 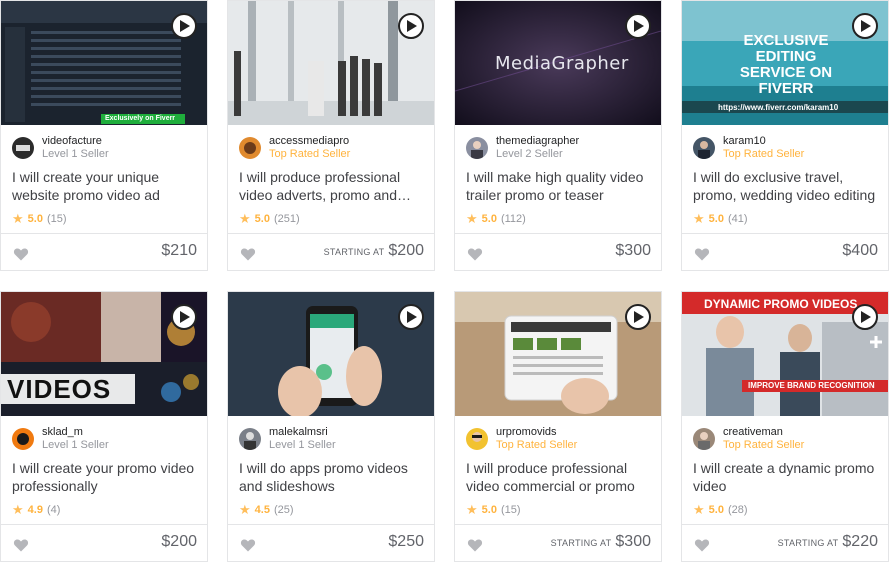 I want to click on gig-rating: ★ 5.0 (251), so click(x=269, y=219).